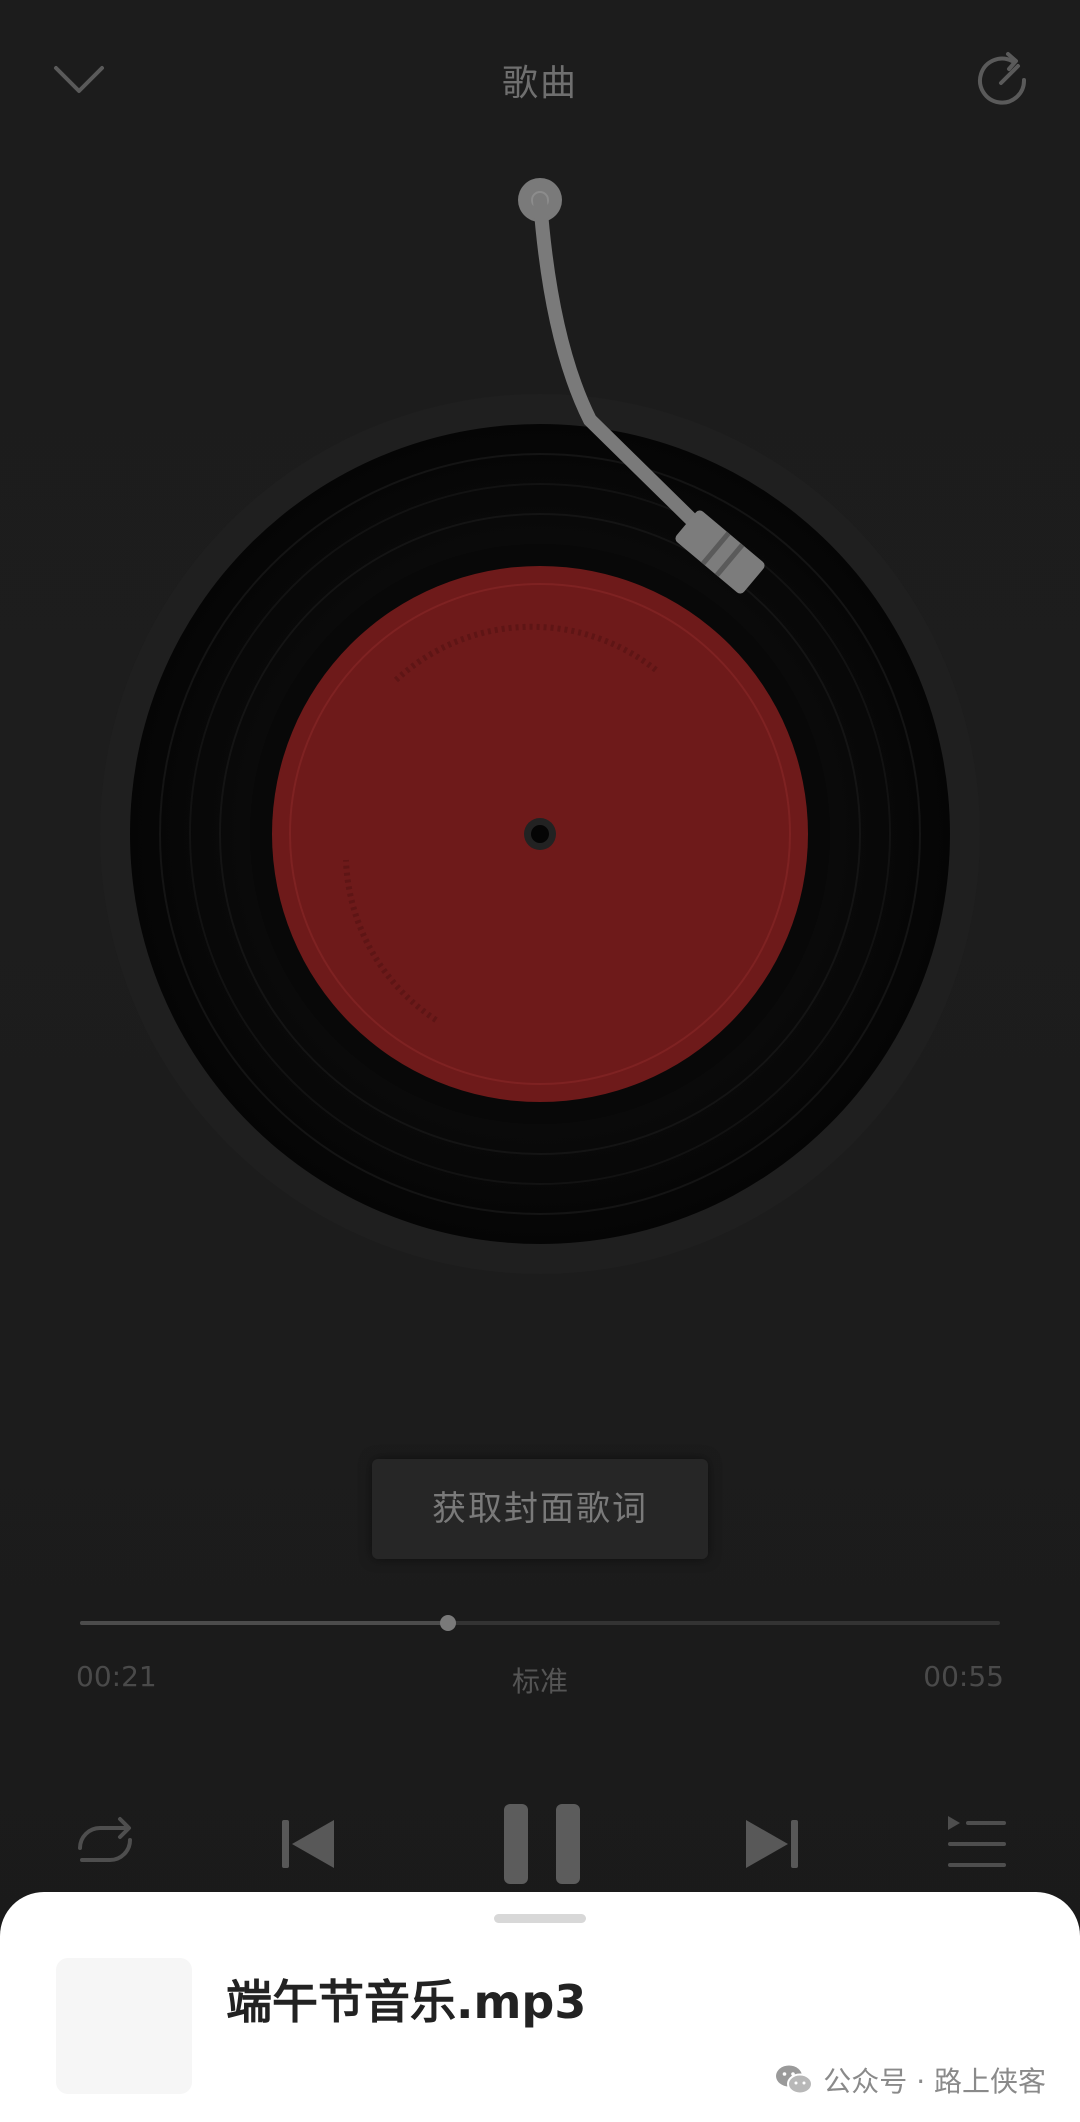  What do you see at coordinates (264, 1623) in the screenshot?
I see `progress-fill` at bounding box center [264, 1623].